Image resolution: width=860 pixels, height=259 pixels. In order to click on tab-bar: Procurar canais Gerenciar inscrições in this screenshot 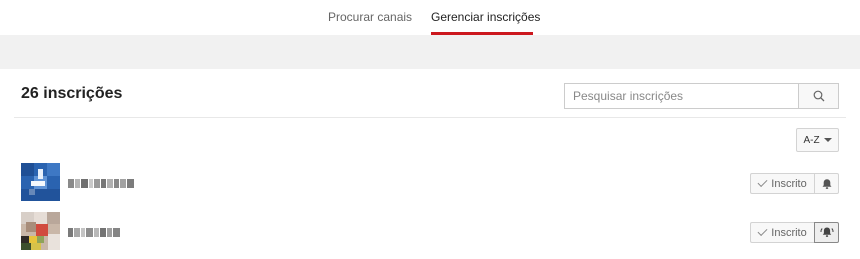, I will do `click(430, 17)`.